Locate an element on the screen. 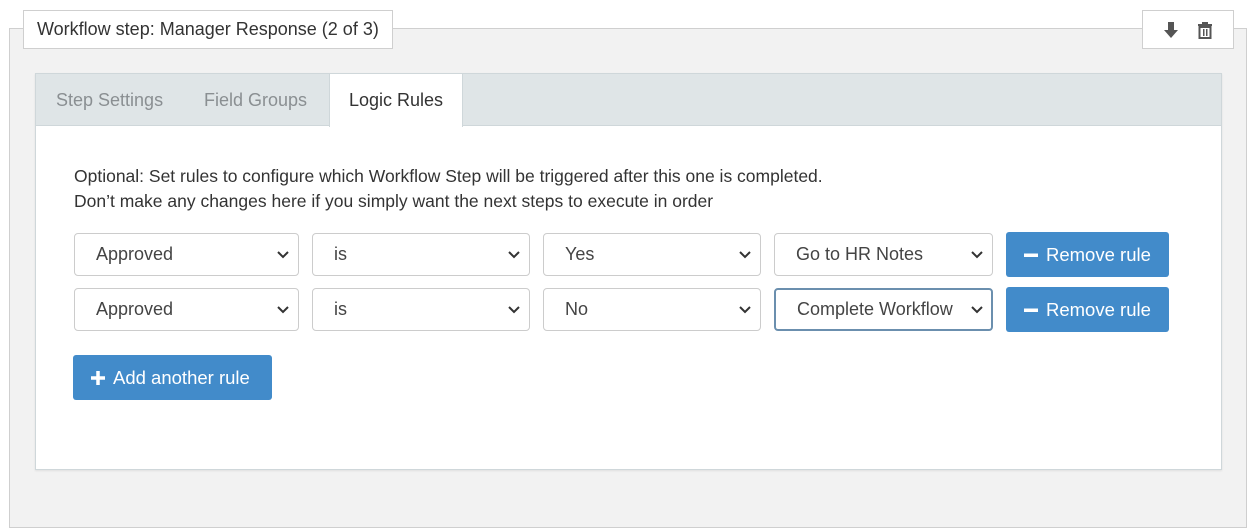 The width and height of the screenshot is (1254, 528). rule-1-remove-label: Remove rule is located at coordinates (1098, 254).